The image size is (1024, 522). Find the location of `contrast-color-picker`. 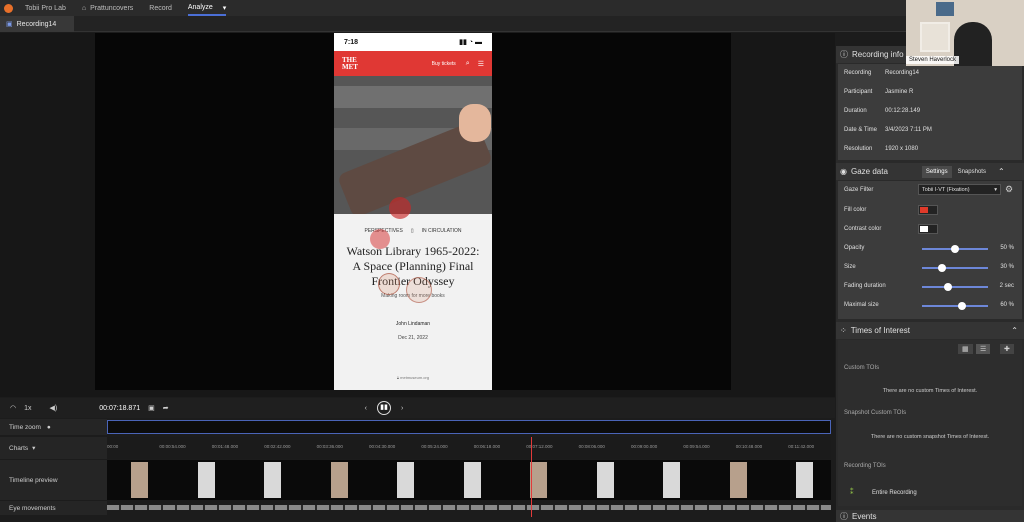

contrast-color-picker is located at coordinates (928, 229).